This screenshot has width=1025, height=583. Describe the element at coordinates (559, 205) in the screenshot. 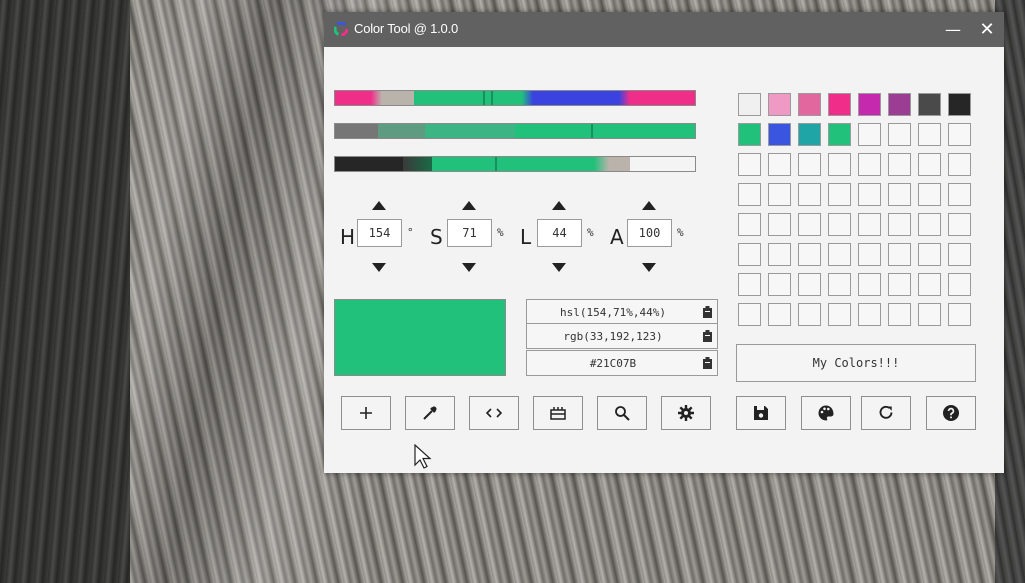

I see `lightness-increase-button` at that location.